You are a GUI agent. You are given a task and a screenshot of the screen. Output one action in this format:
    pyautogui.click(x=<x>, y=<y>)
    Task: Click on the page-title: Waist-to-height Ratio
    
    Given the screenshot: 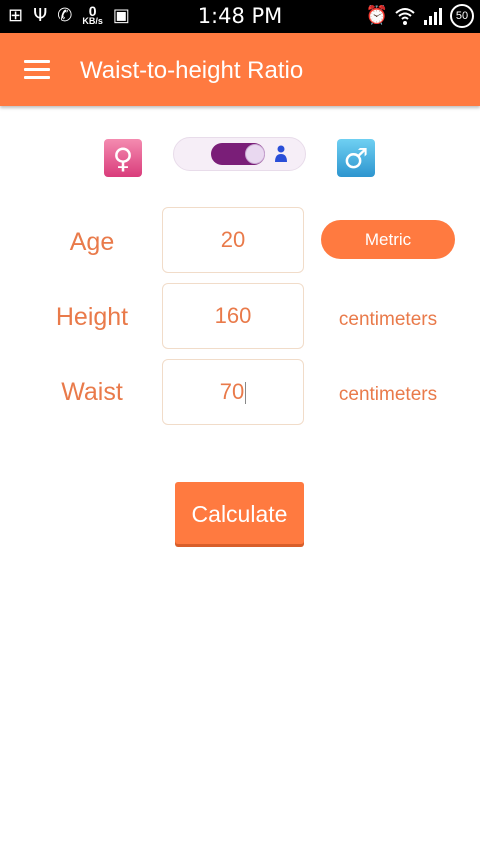 What is the action you would take?
    pyautogui.click(x=192, y=70)
    